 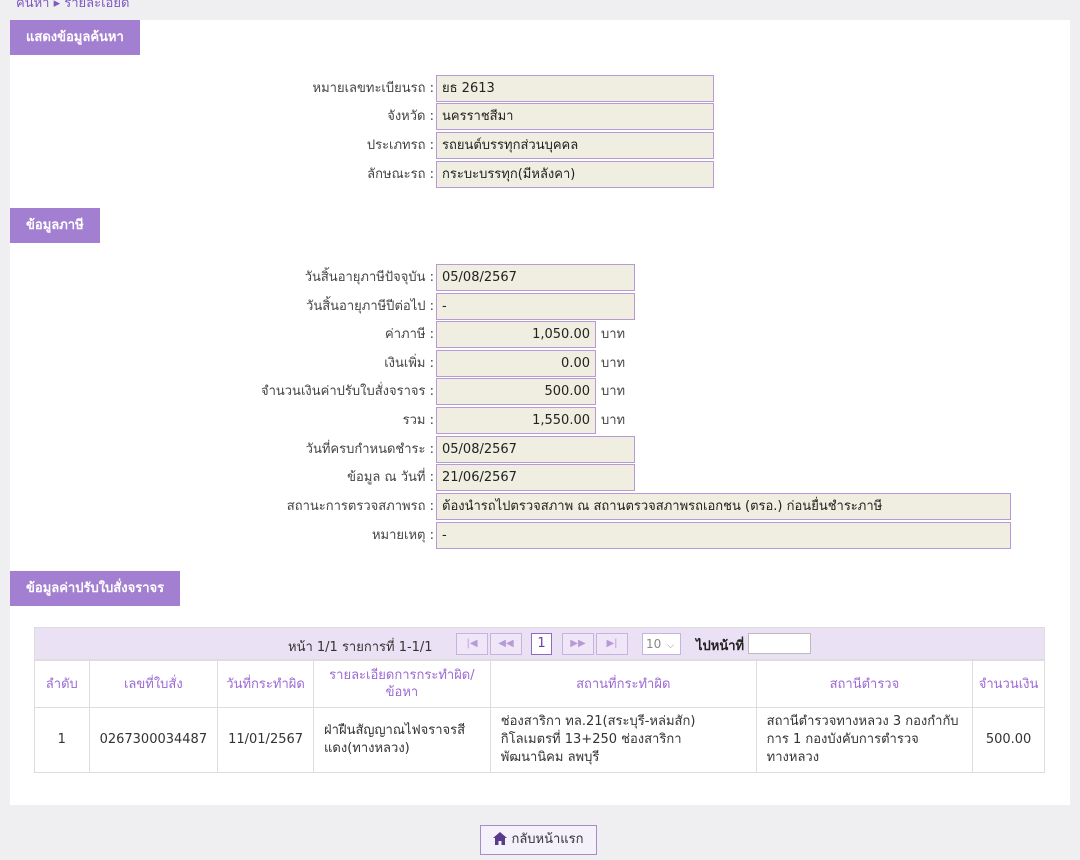 I want to click on pager-summary: หน้า 1/1 รายการที่ 1-1/1, so click(x=360, y=647).